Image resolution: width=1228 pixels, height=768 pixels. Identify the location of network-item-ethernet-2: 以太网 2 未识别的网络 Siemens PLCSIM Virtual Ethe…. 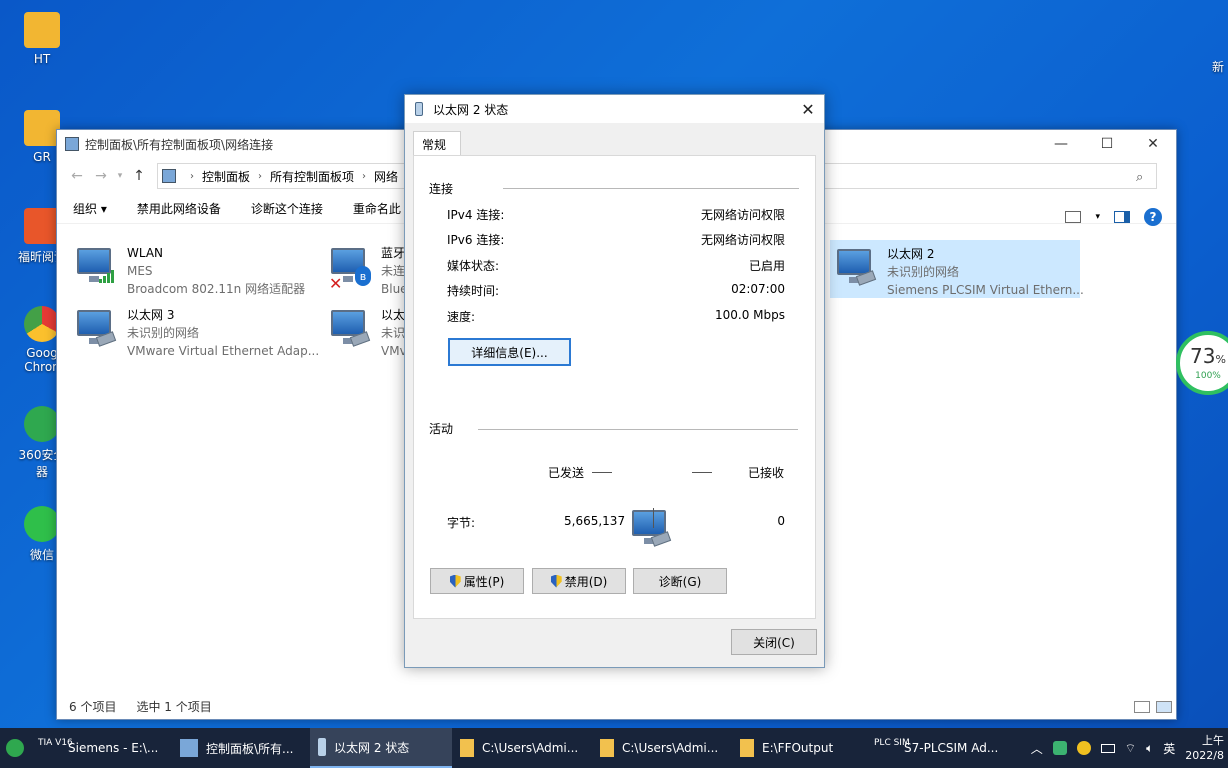
(957, 269).